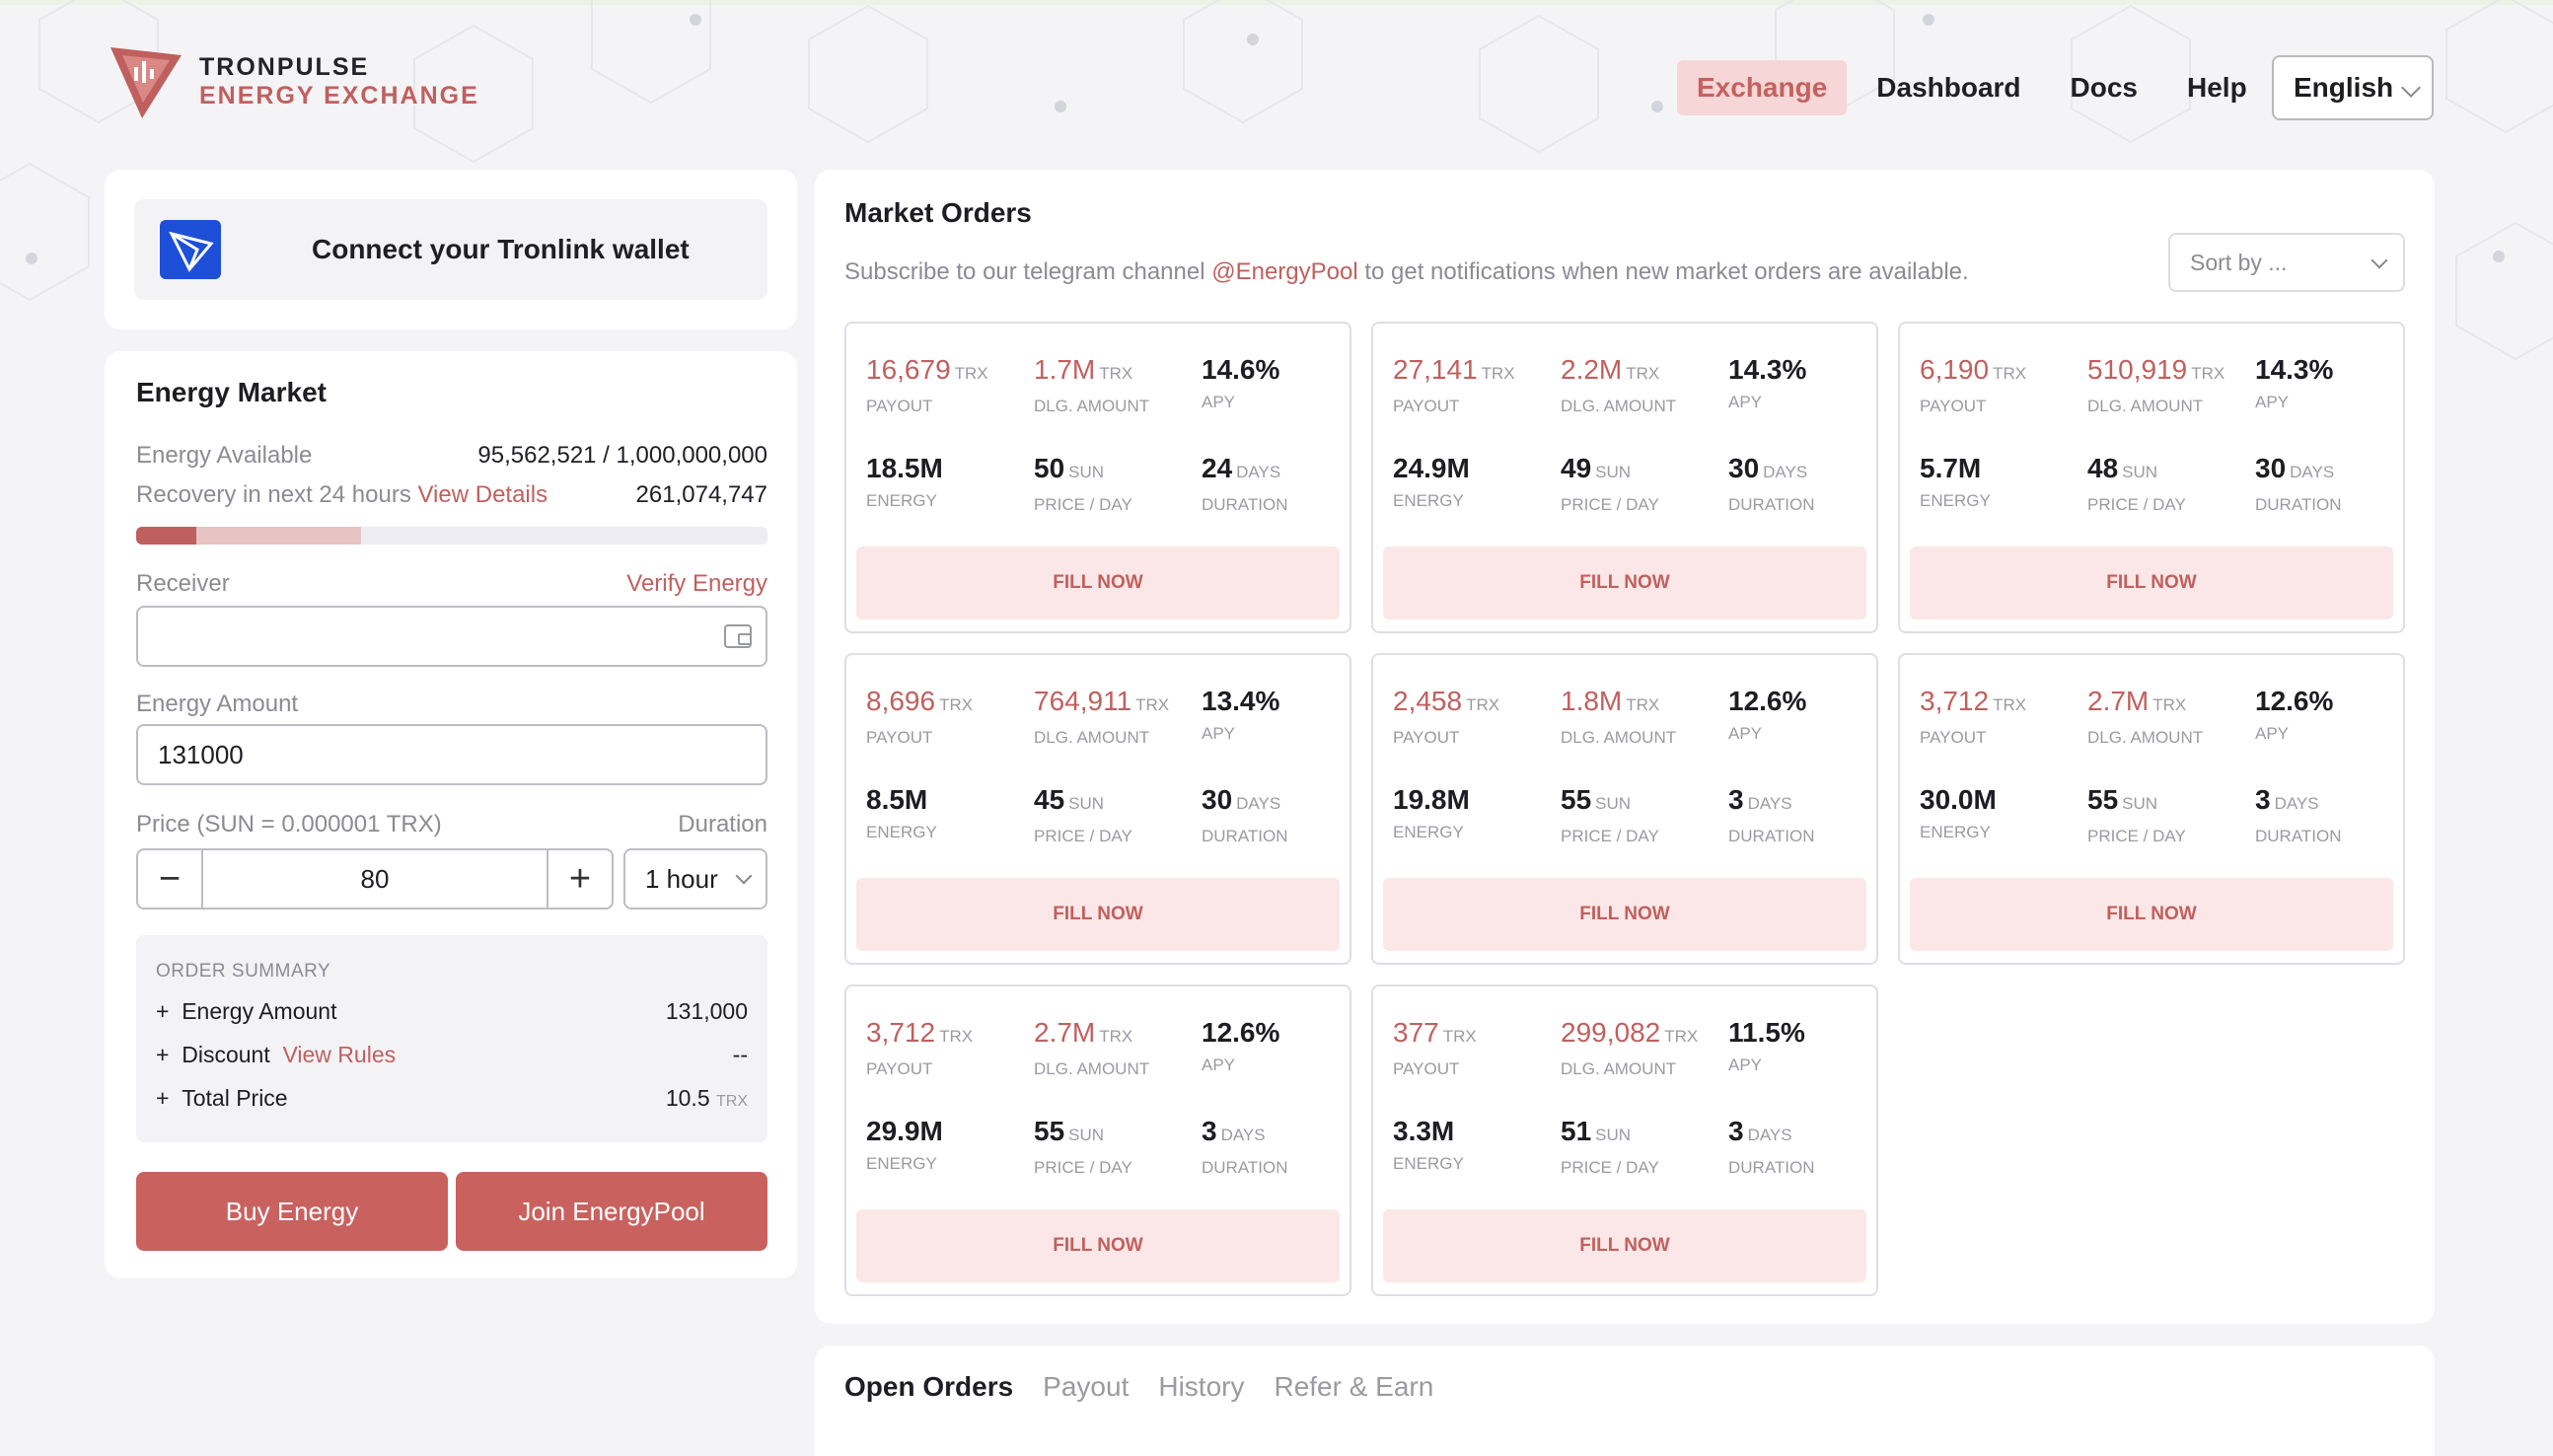 This screenshot has width=2553, height=1456. I want to click on order-apy-value: 13.4%, so click(1241, 701).